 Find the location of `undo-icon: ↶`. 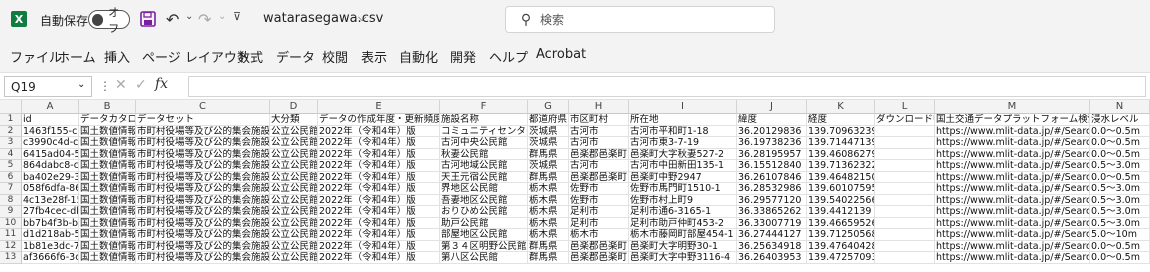

undo-icon: ↶ is located at coordinates (175, 19).